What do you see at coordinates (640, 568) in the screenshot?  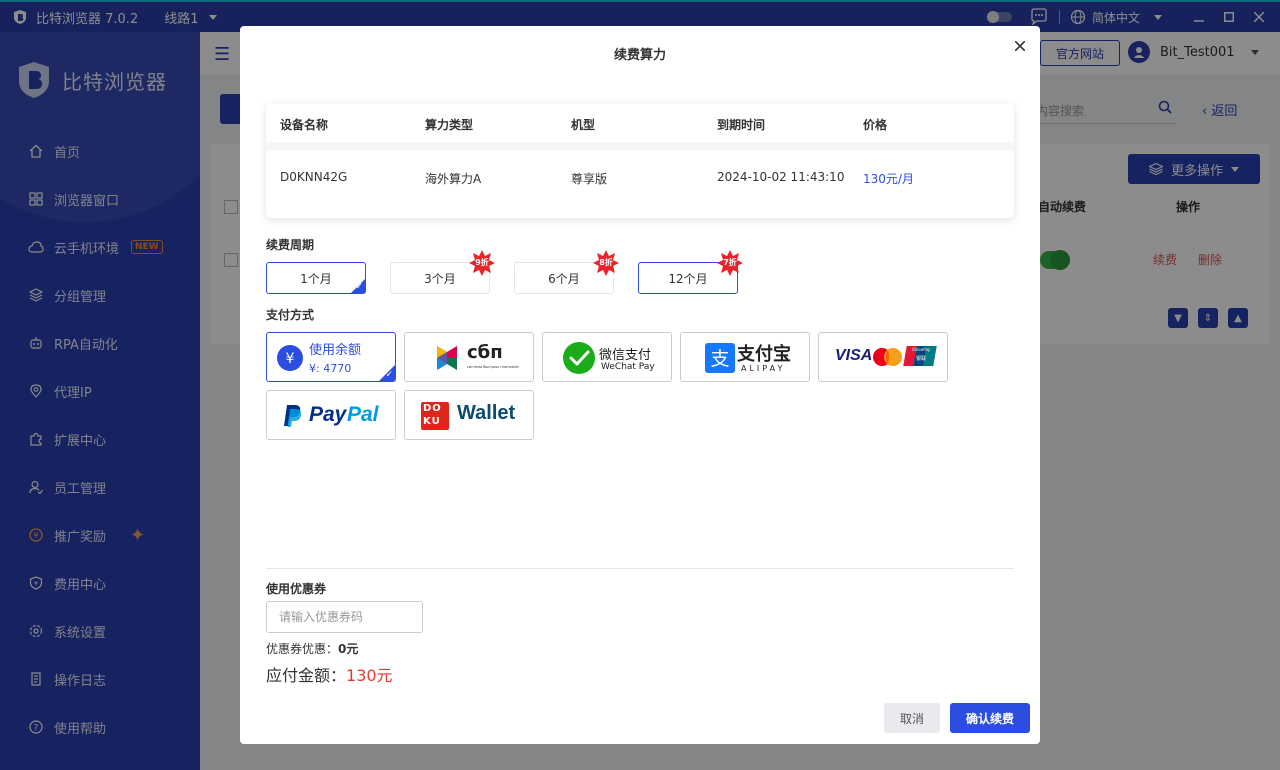 I see `divider` at bounding box center [640, 568].